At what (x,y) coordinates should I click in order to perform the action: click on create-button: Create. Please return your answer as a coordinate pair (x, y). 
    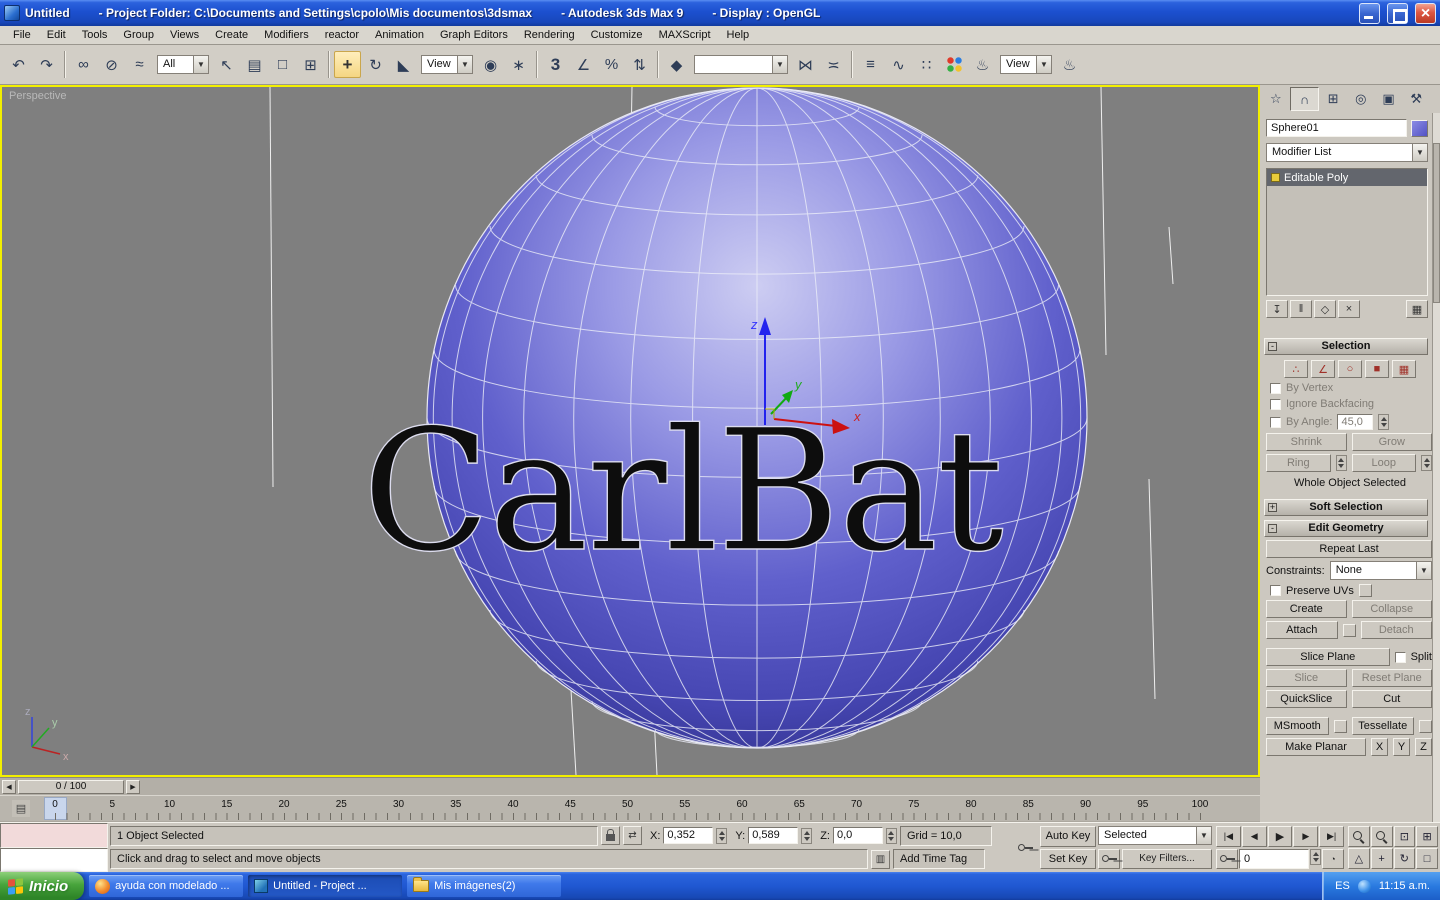
    Looking at the image, I should click on (1306, 609).